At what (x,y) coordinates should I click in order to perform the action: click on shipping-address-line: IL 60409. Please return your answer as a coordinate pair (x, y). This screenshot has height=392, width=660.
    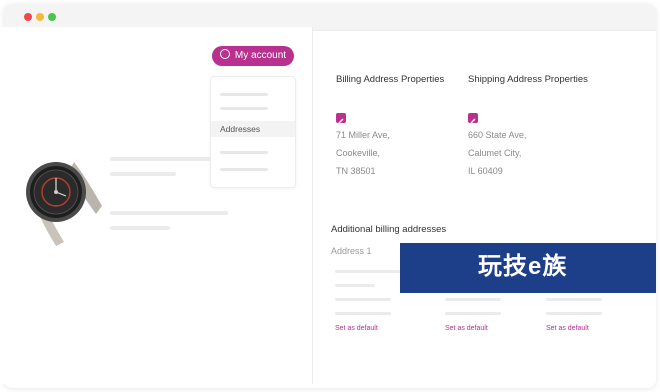
    Looking at the image, I should click on (485, 171).